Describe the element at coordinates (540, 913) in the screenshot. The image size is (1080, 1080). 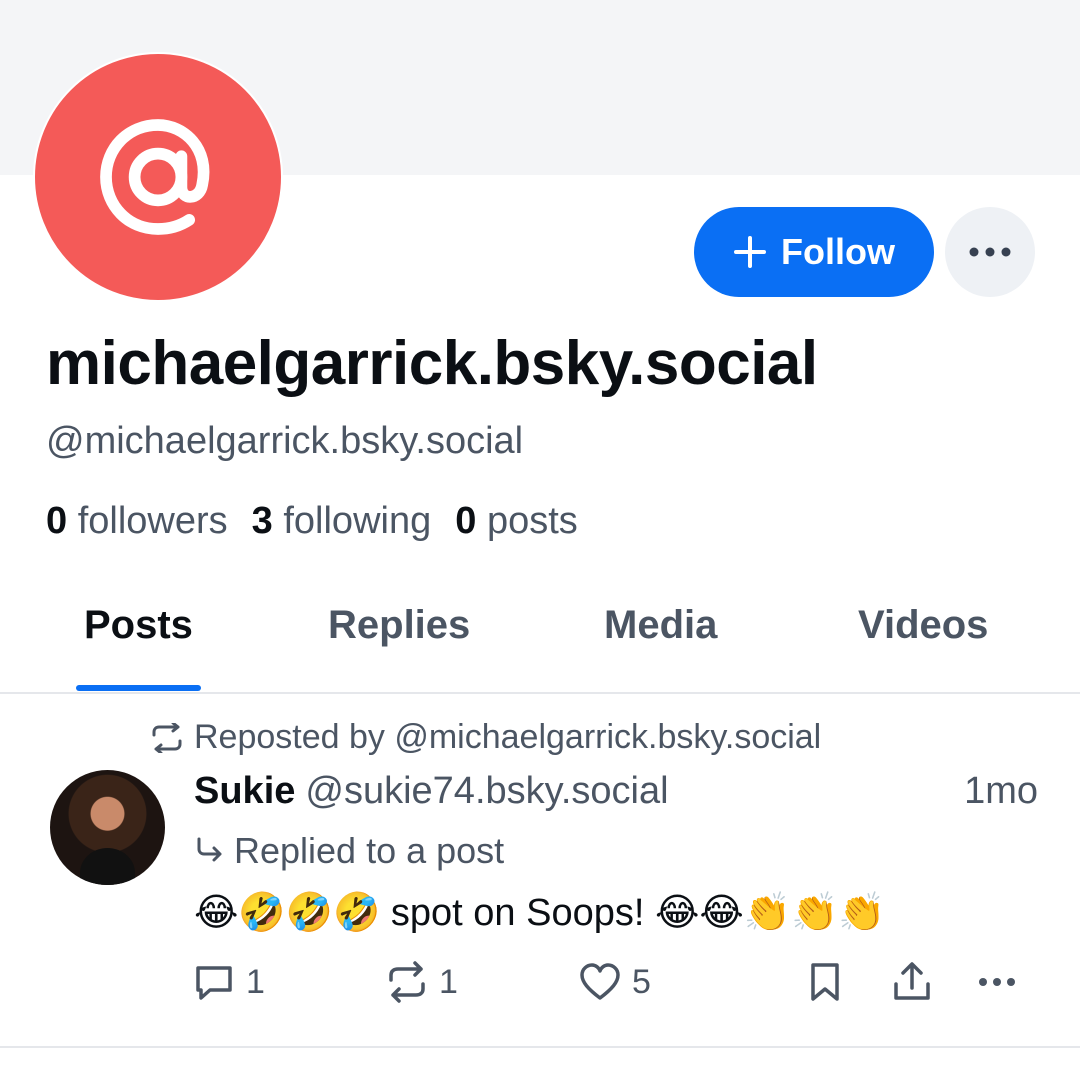
I see `post-body: 😂🤣🤣🤣 spot on Soops! 😂😂👏👏👏` at that location.